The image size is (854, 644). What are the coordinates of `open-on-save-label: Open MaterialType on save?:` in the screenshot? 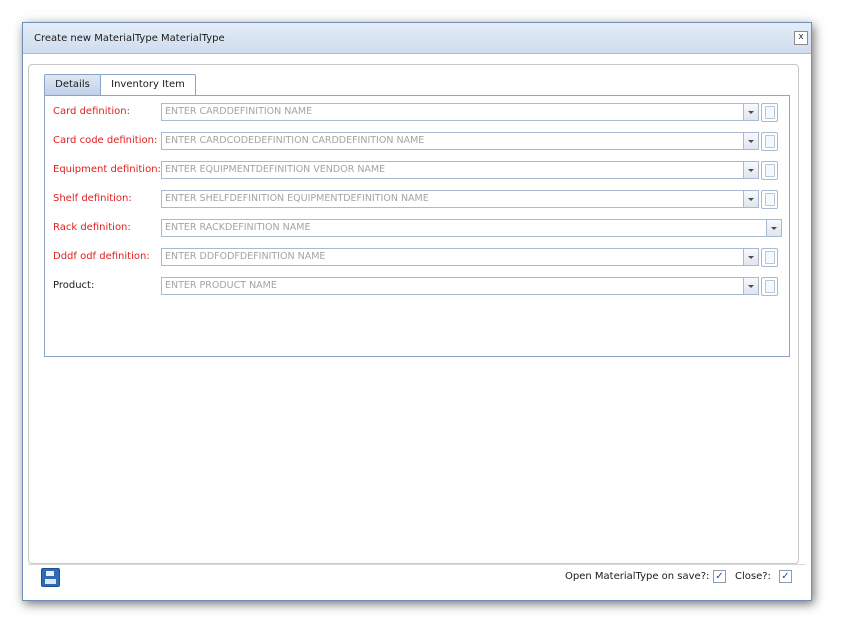 It's located at (637, 576).